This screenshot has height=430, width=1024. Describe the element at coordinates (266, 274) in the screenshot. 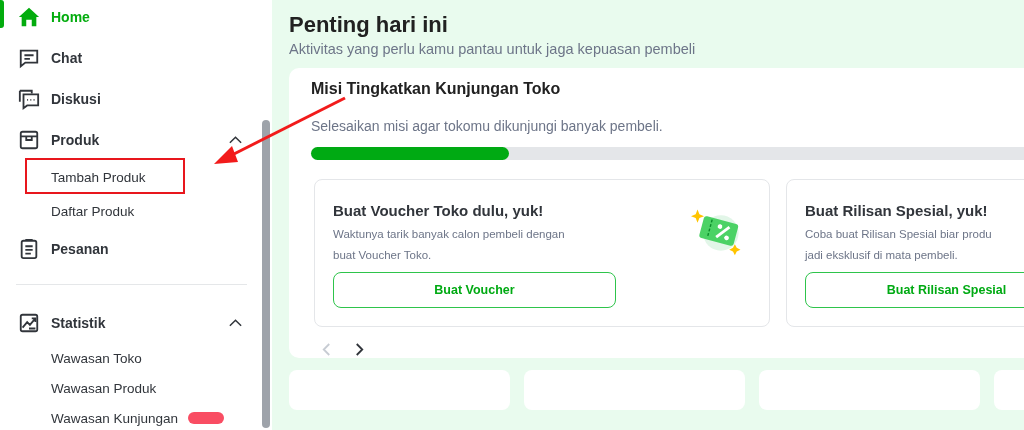

I see `scrollbar` at that location.